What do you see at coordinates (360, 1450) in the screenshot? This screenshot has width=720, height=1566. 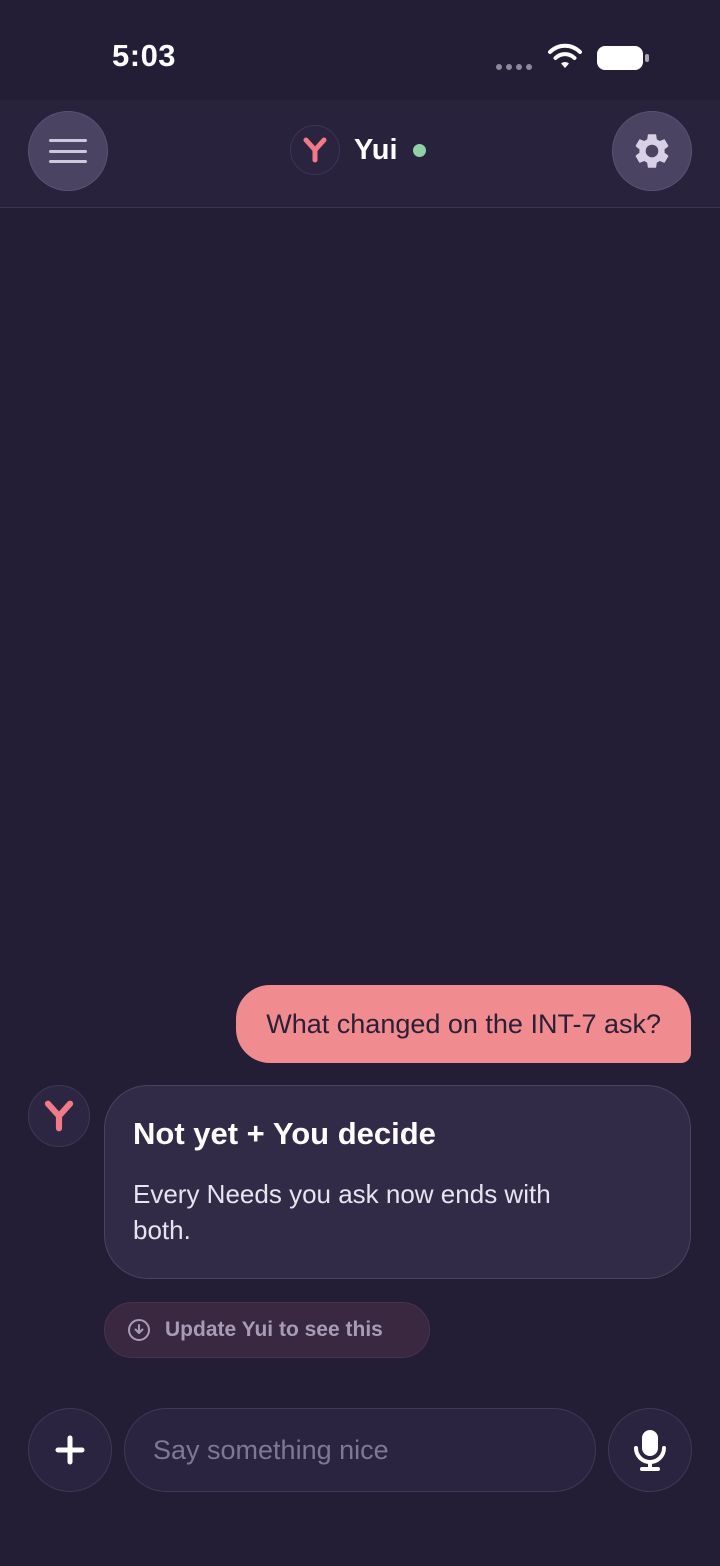 I see `message-input` at bounding box center [360, 1450].